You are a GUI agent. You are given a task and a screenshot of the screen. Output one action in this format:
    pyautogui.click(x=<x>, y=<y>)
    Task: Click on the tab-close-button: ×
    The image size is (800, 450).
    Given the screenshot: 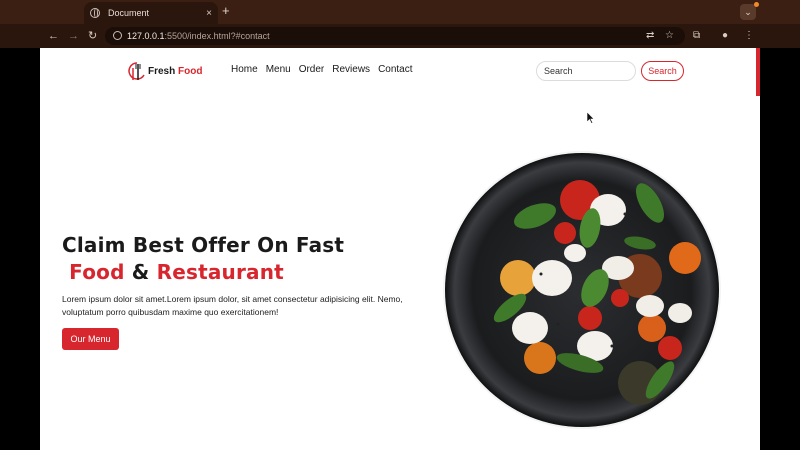 What is the action you would take?
    pyautogui.click(x=209, y=13)
    